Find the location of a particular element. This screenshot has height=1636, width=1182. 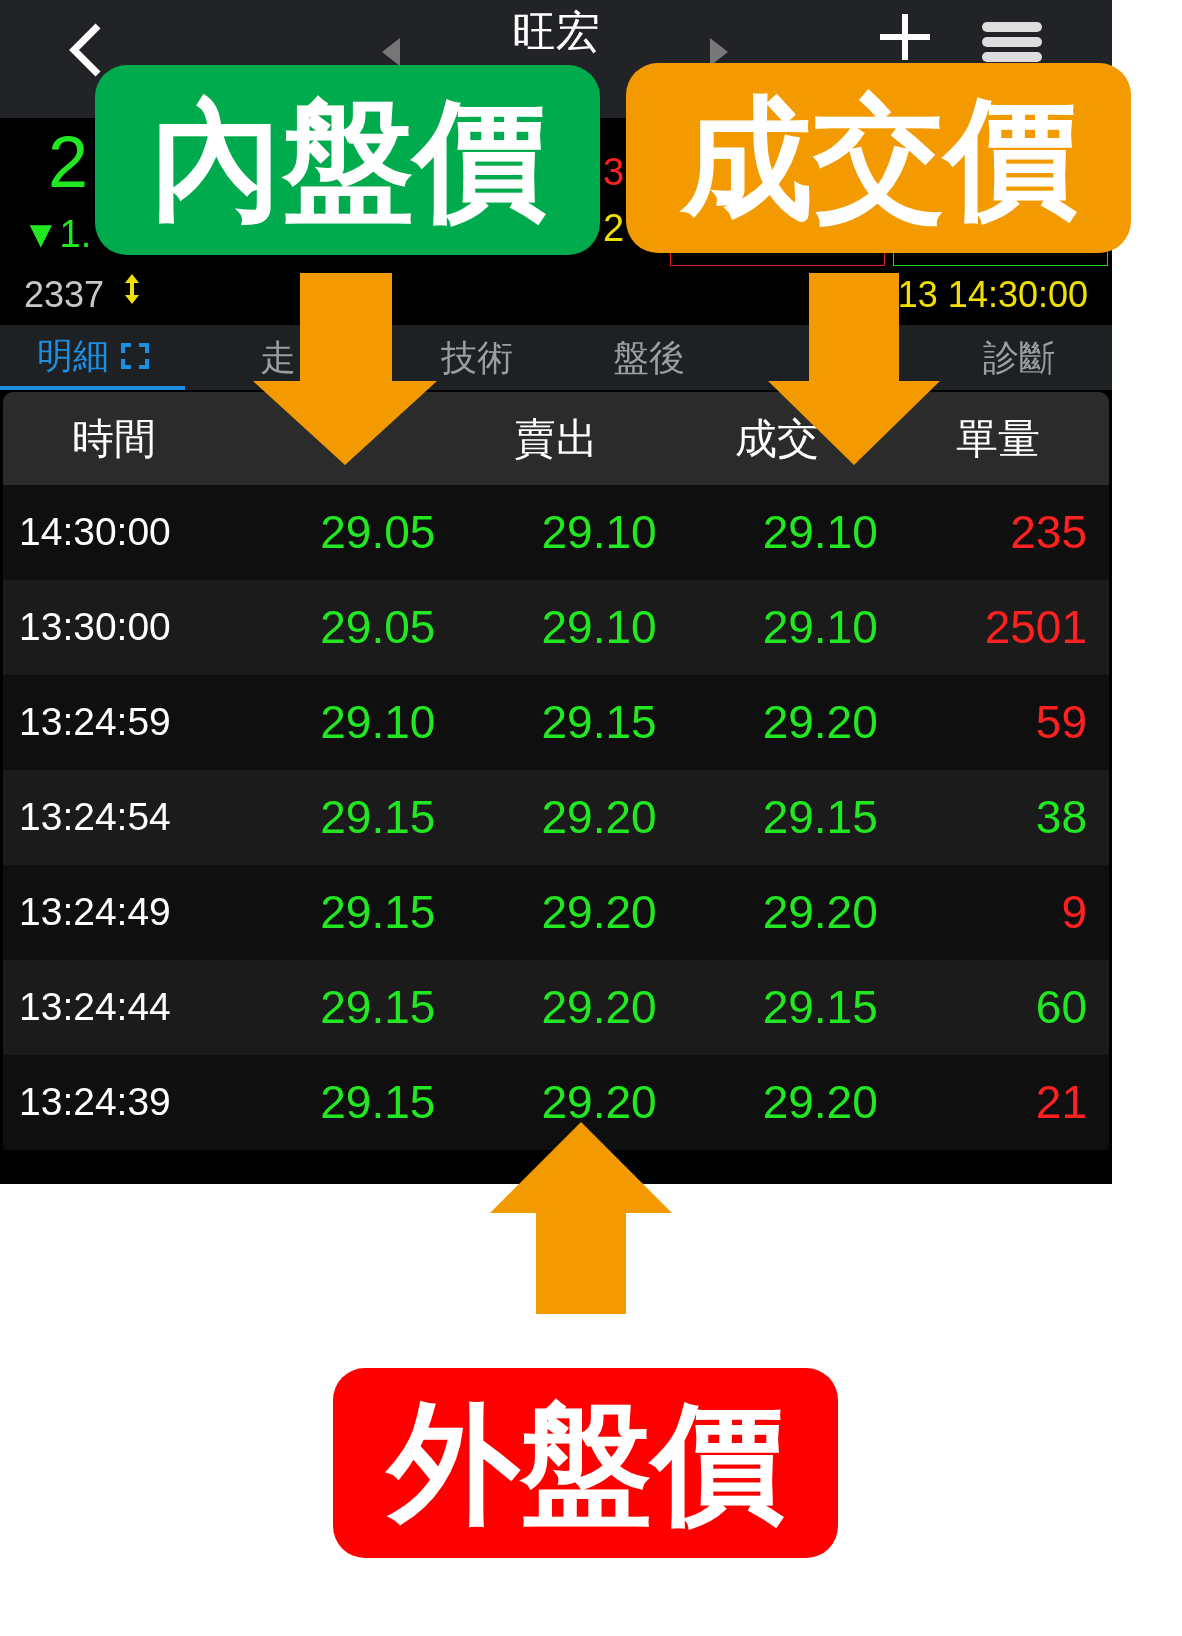

change-text: ▼1. is located at coordinates (57, 234).